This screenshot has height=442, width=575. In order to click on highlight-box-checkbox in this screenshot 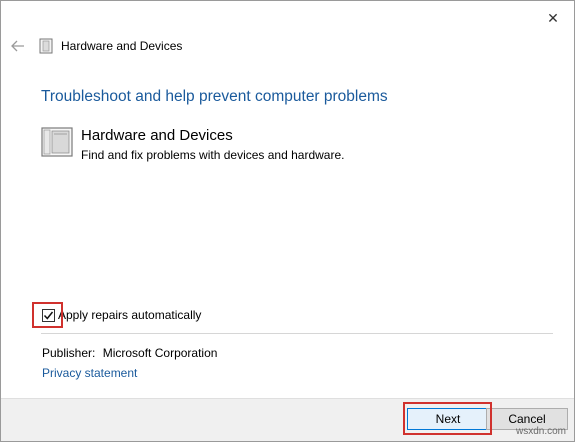, I will do `click(47, 315)`.